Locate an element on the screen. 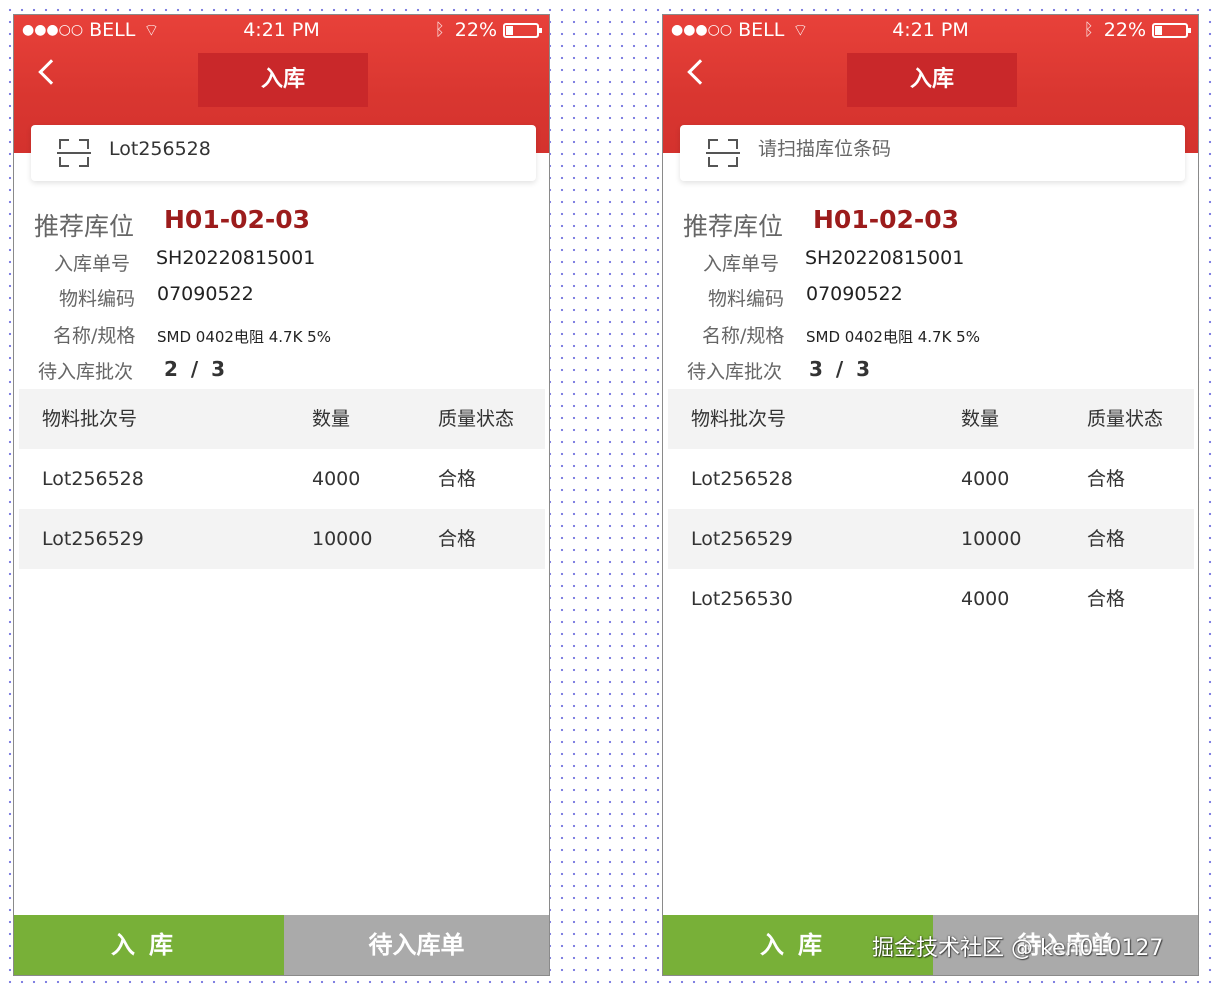  pending-orders-button: 待入库单 is located at coordinates (416, 945).